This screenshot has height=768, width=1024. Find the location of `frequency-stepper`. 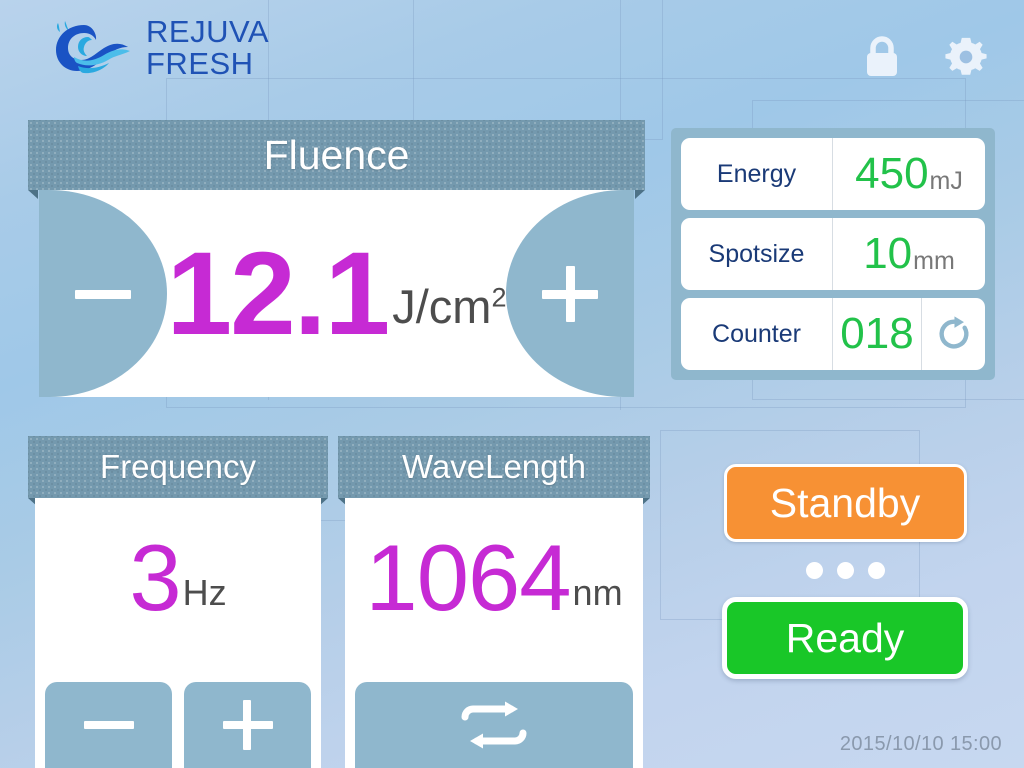

frequency-stepper is located at coordinates (178, 725).